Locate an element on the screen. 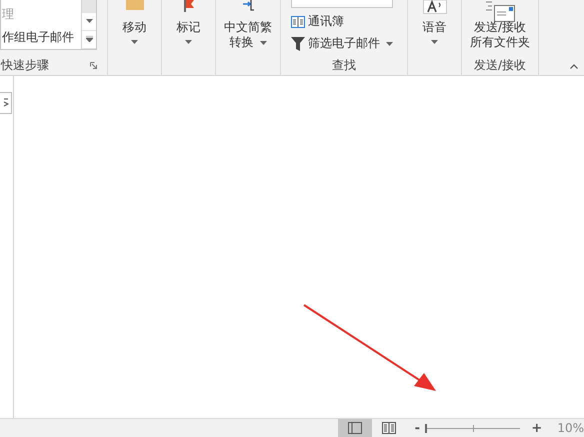 This screenshot has height=437, width=584. ribbon-button: 语音 is located at coordinates (434, 27).